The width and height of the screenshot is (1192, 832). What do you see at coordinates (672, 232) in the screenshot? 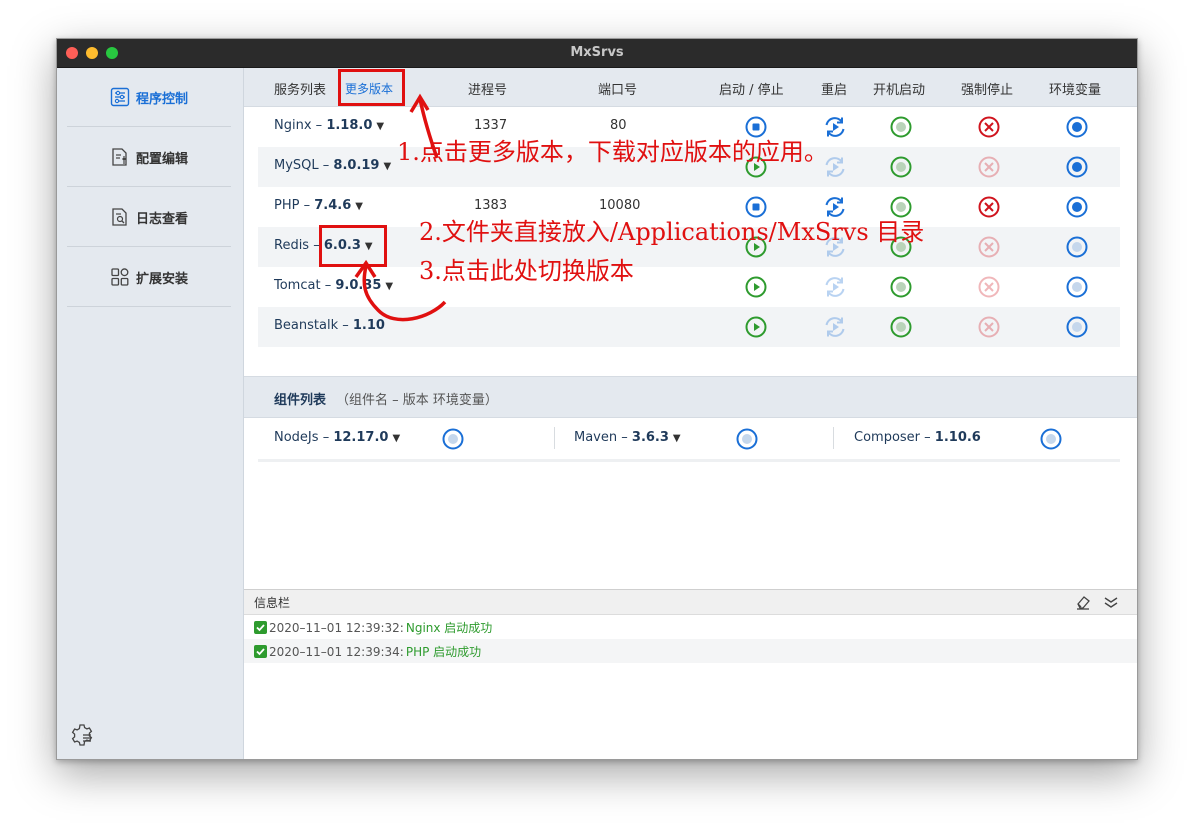
I see `annotation-step-2: 2.文件夹直接放入/Applications/MxSrvs 目录` at bounding box center [672, 232].